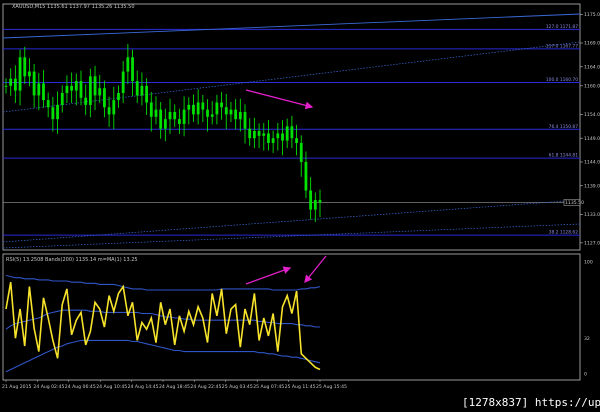  Describe the element at coordinates (592, 243) in the screenshot. I see `price-tick-label: 1127.00` at that location.